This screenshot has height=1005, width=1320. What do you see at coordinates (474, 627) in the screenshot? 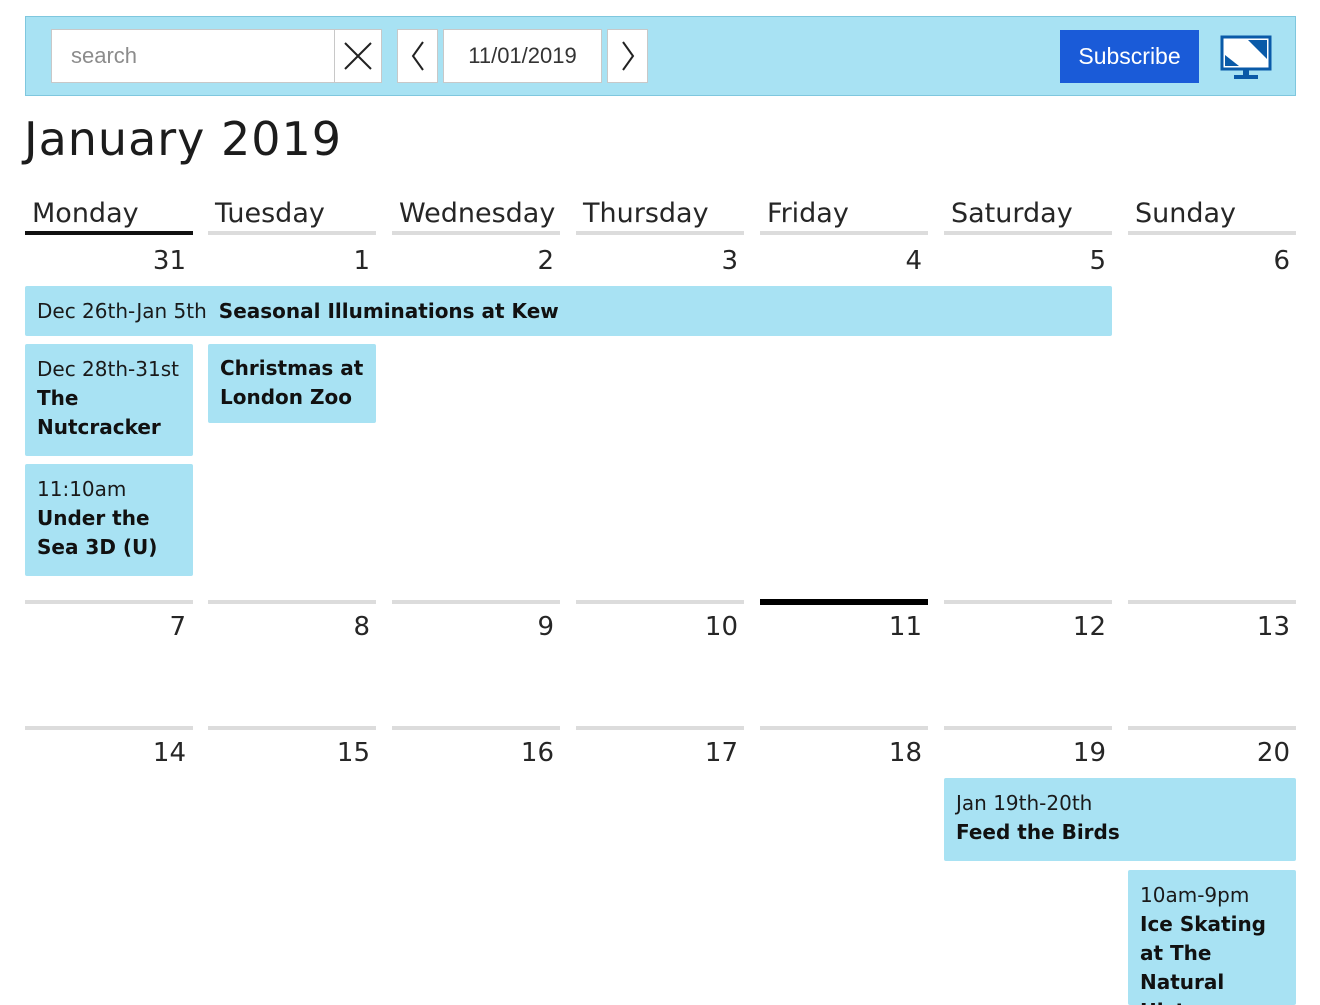
I see `day-number: 9` at bounding box center [474, 627].